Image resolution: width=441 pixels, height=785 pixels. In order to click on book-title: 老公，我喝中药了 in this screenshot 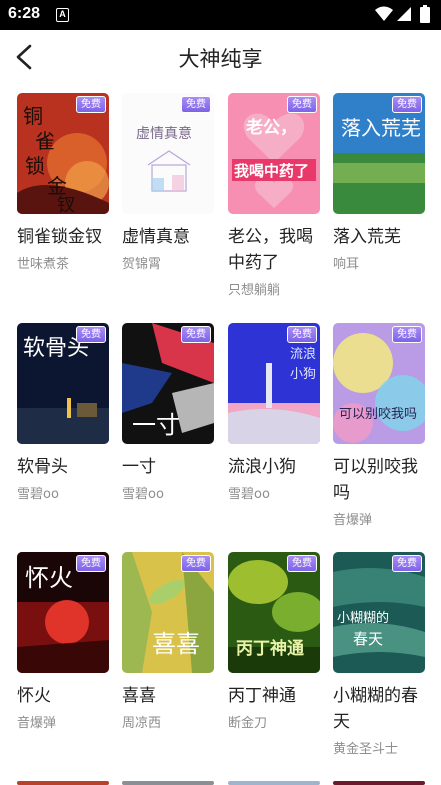, I will do `click(270, 250)`.